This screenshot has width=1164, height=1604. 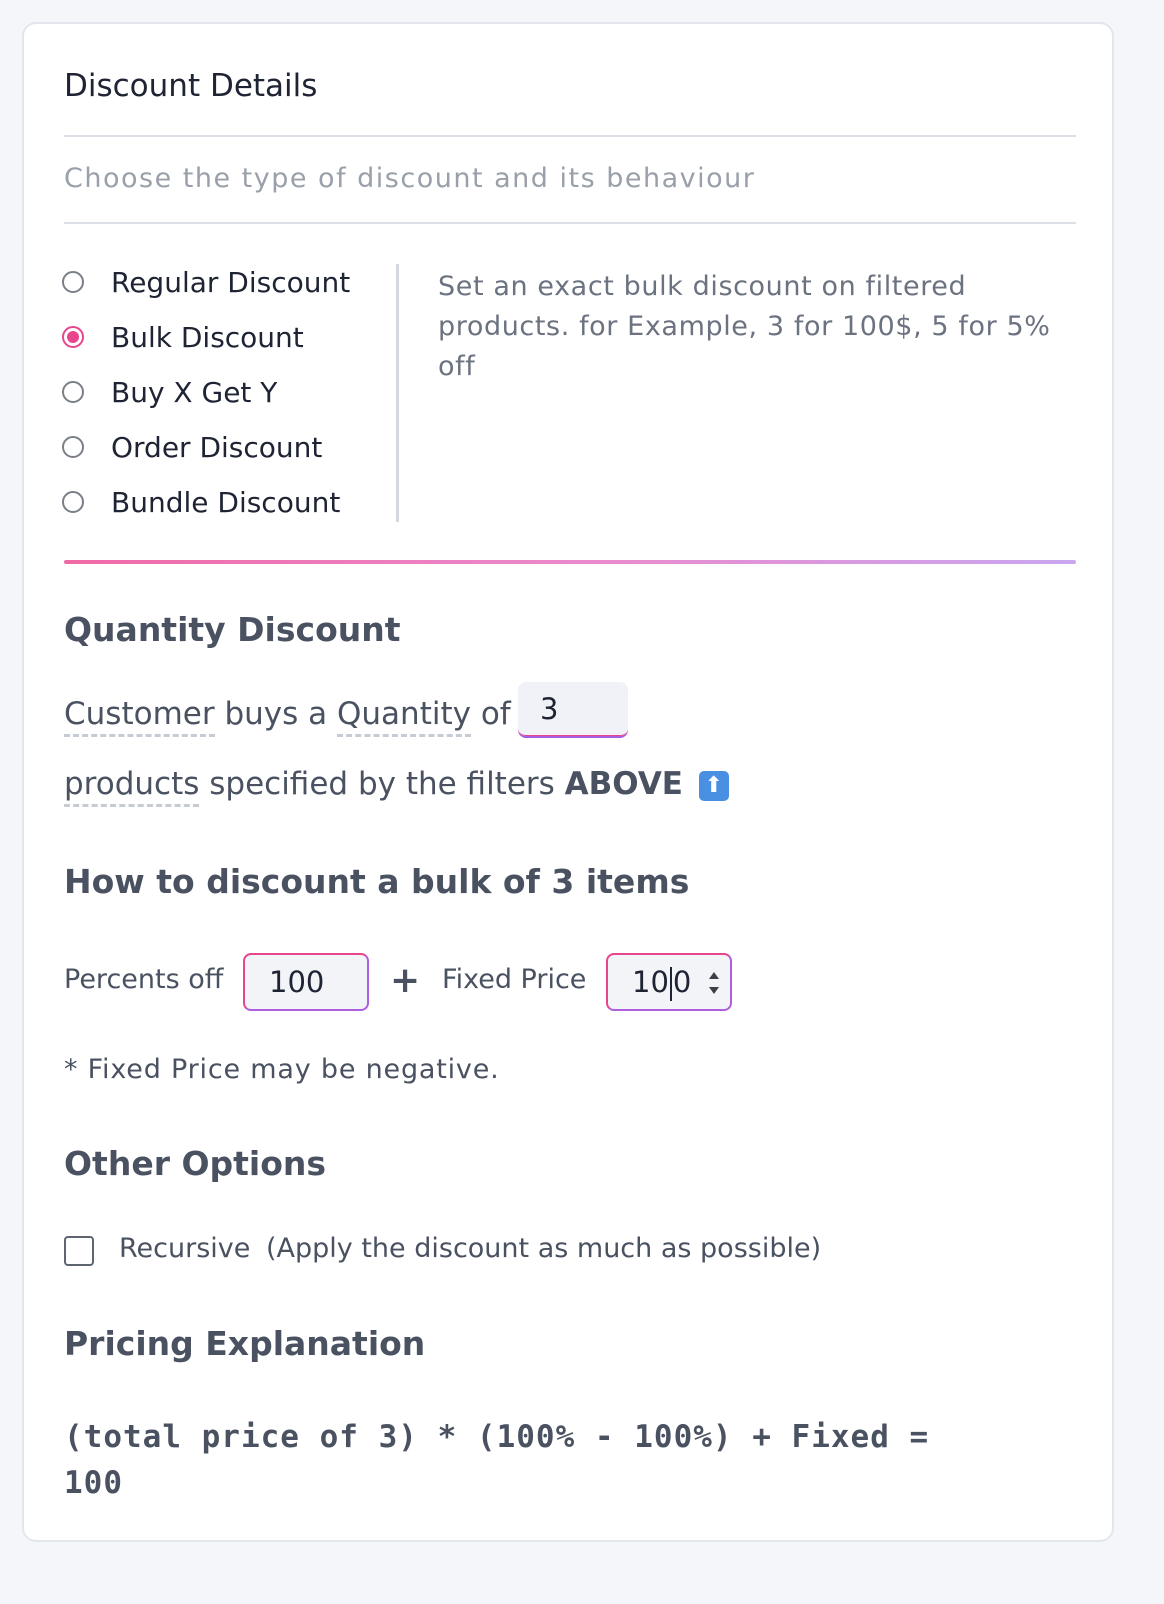 I want to click on quantity-input: 3, so click(x=573, y=710).